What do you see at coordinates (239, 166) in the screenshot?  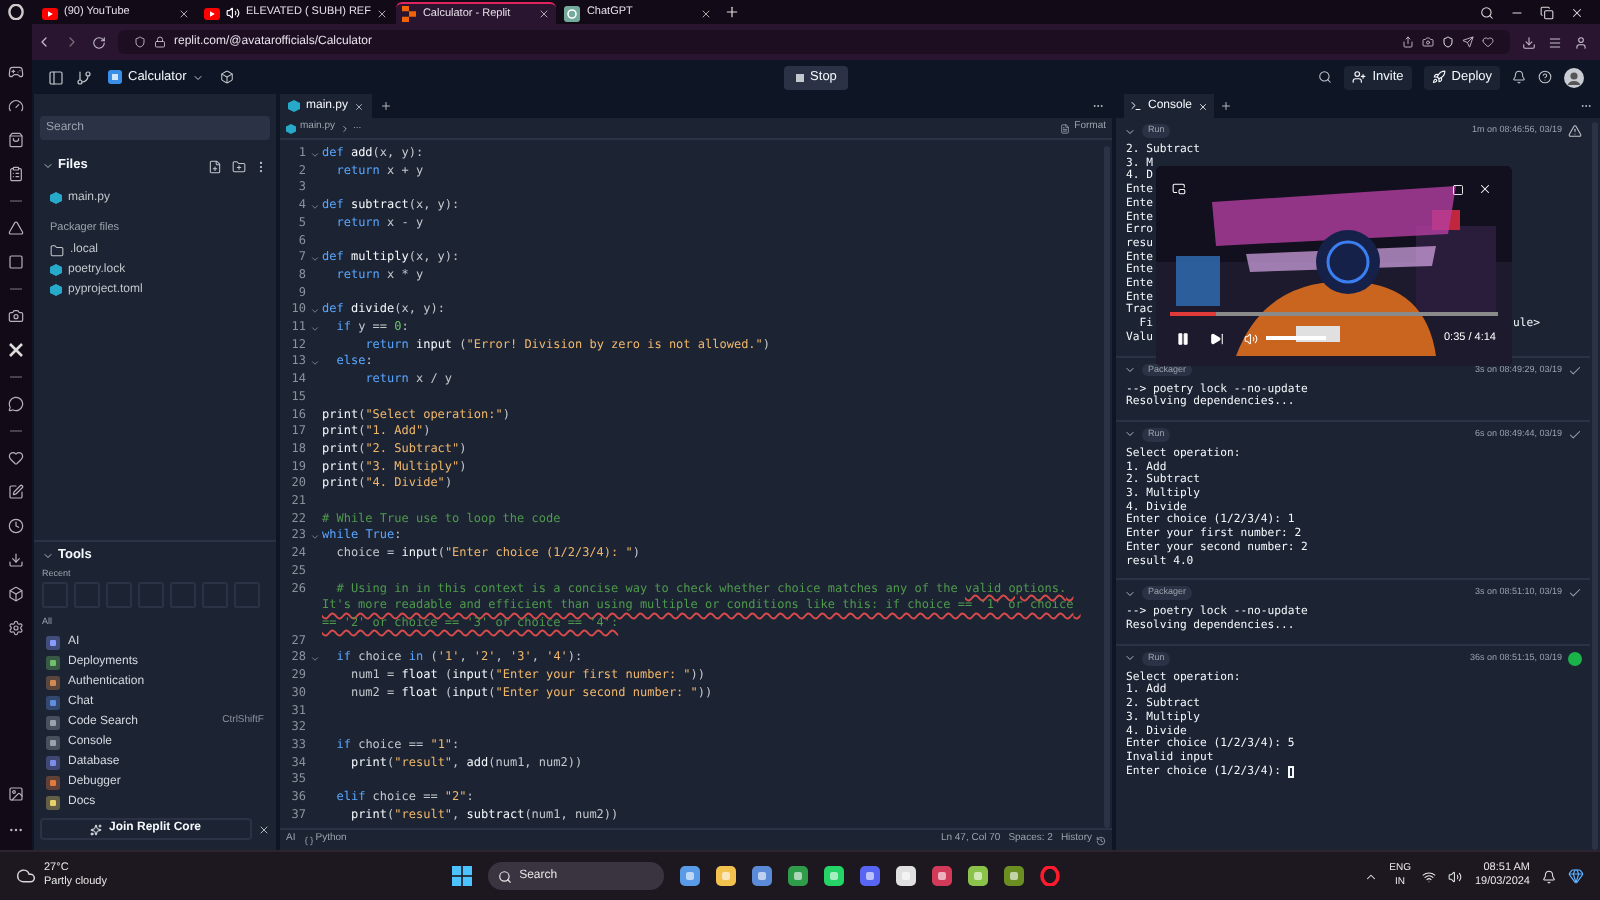 I see `new-folder-icon` at bounding box center [239, 166].